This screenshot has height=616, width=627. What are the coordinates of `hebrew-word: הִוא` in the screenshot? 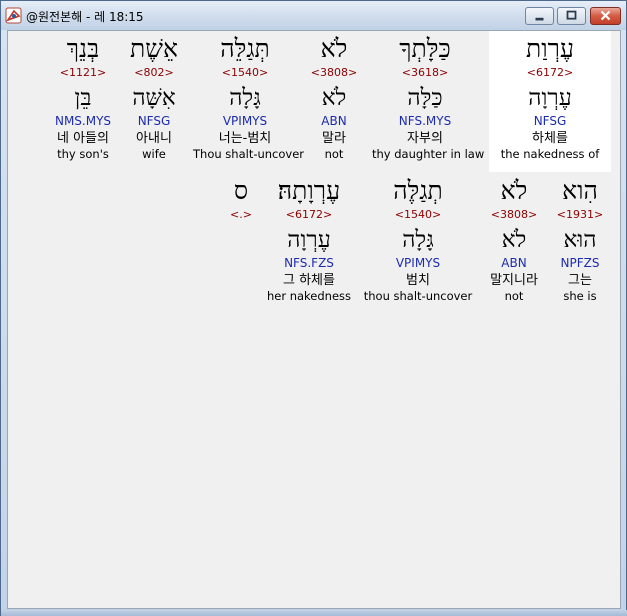 It's located at (580, 190).